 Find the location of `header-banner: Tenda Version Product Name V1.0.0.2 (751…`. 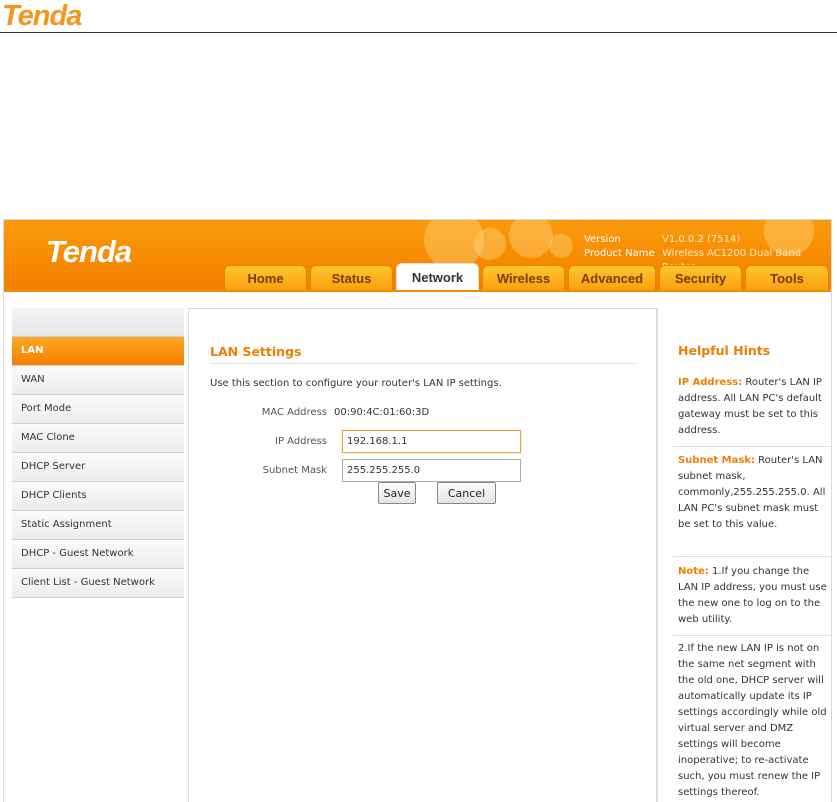

header-banner: Tenda Version Product Name V1.0.0.2 (751… is located at coordinates (417, 255).